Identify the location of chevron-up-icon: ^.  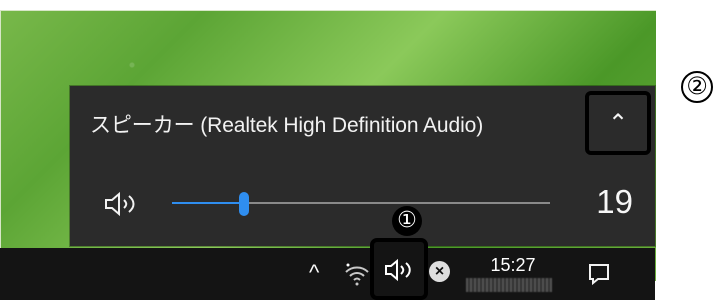
(314, 272).